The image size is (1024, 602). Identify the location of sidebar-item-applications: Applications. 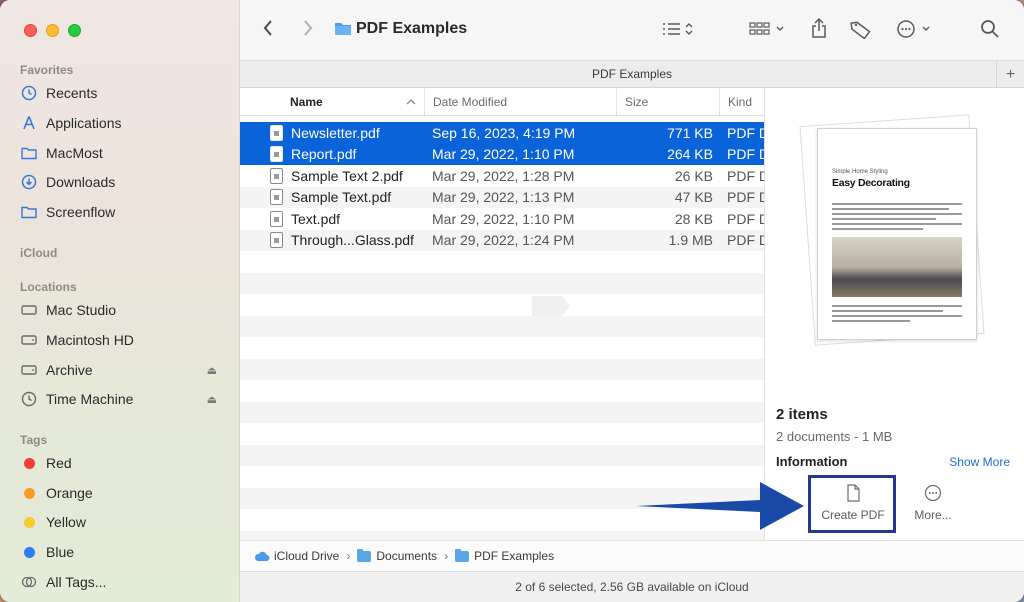
(122, 123).